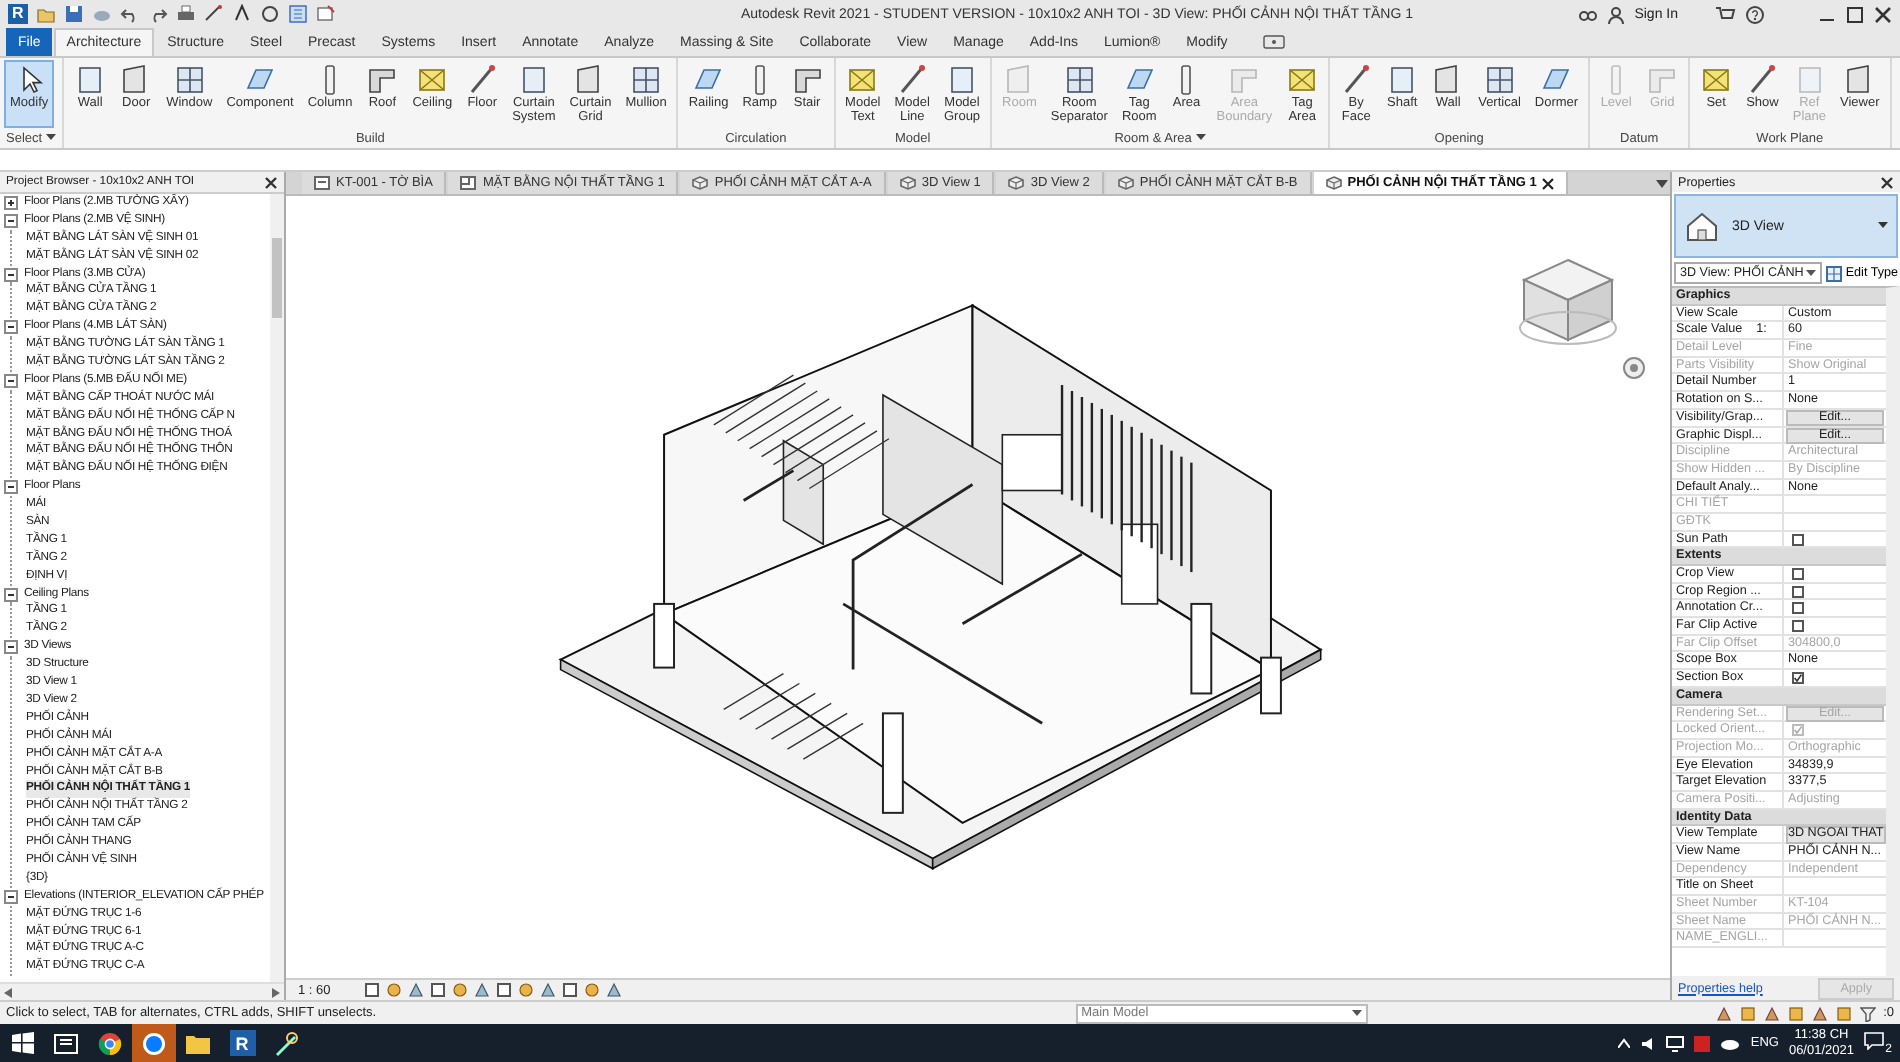 This screenshot has width=1900, height=1062. What do you see at coordinates (22, 1043) in the screenshot?
I see `windows-start-icon` at bounding box center [22, 1043].